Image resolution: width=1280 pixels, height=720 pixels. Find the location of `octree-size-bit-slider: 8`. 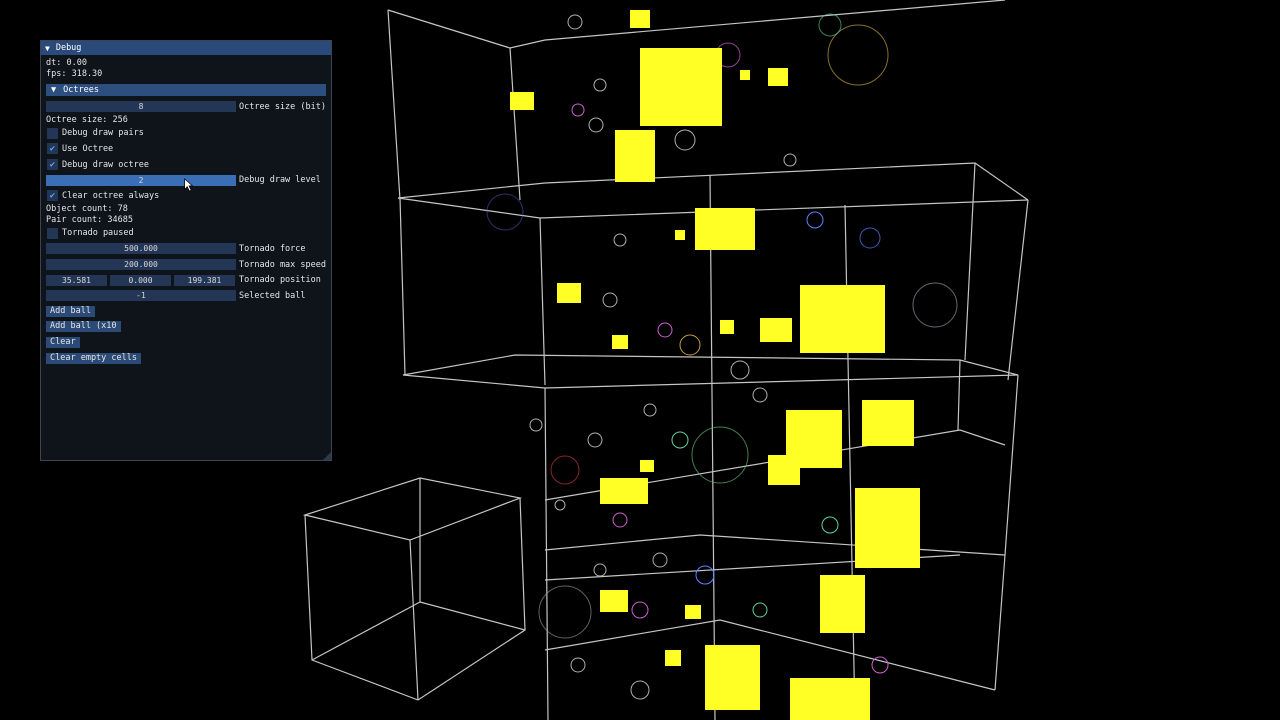

octree-size-bit-slider: 8 is located at coordinates (141, 107).